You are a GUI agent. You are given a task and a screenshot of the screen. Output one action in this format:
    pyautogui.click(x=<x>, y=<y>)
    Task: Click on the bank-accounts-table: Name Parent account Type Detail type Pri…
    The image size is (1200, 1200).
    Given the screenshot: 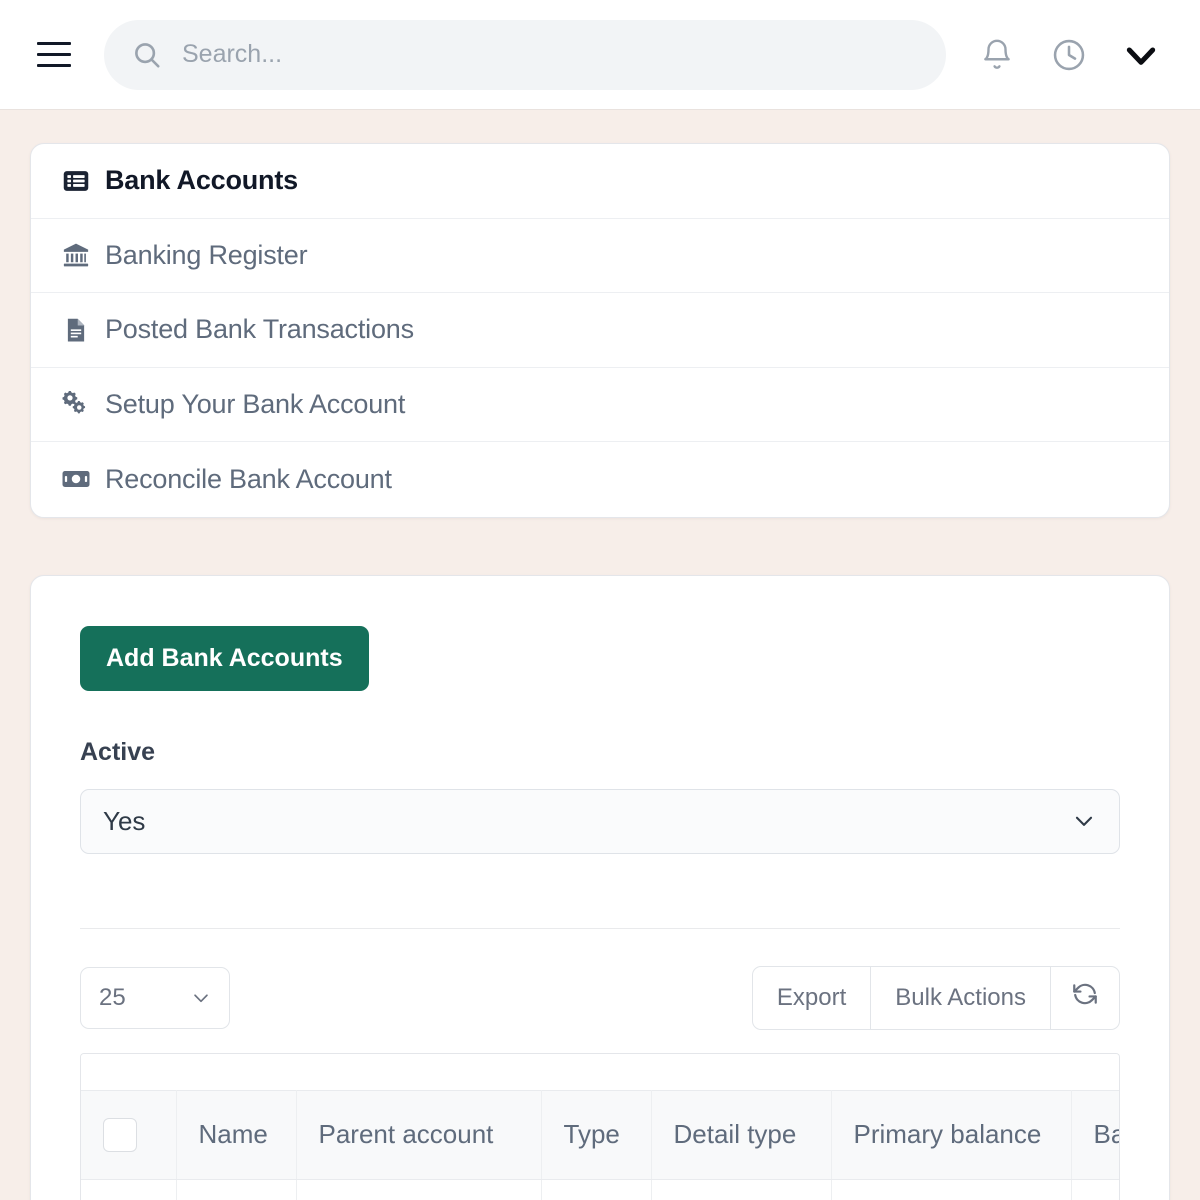 What is the action you would take?
    pyautogui.click(x=600, y=1144)
    